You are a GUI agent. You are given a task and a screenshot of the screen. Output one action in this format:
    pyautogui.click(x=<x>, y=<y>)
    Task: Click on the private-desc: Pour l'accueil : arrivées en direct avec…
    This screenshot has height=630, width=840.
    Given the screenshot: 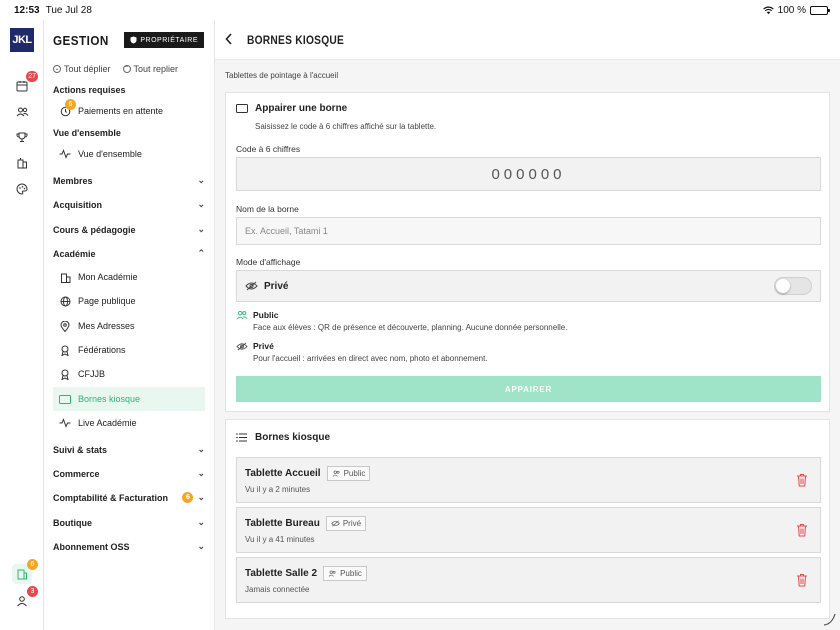 What is the action you would take?
    pyautogui.click(x=370, y=358)
    